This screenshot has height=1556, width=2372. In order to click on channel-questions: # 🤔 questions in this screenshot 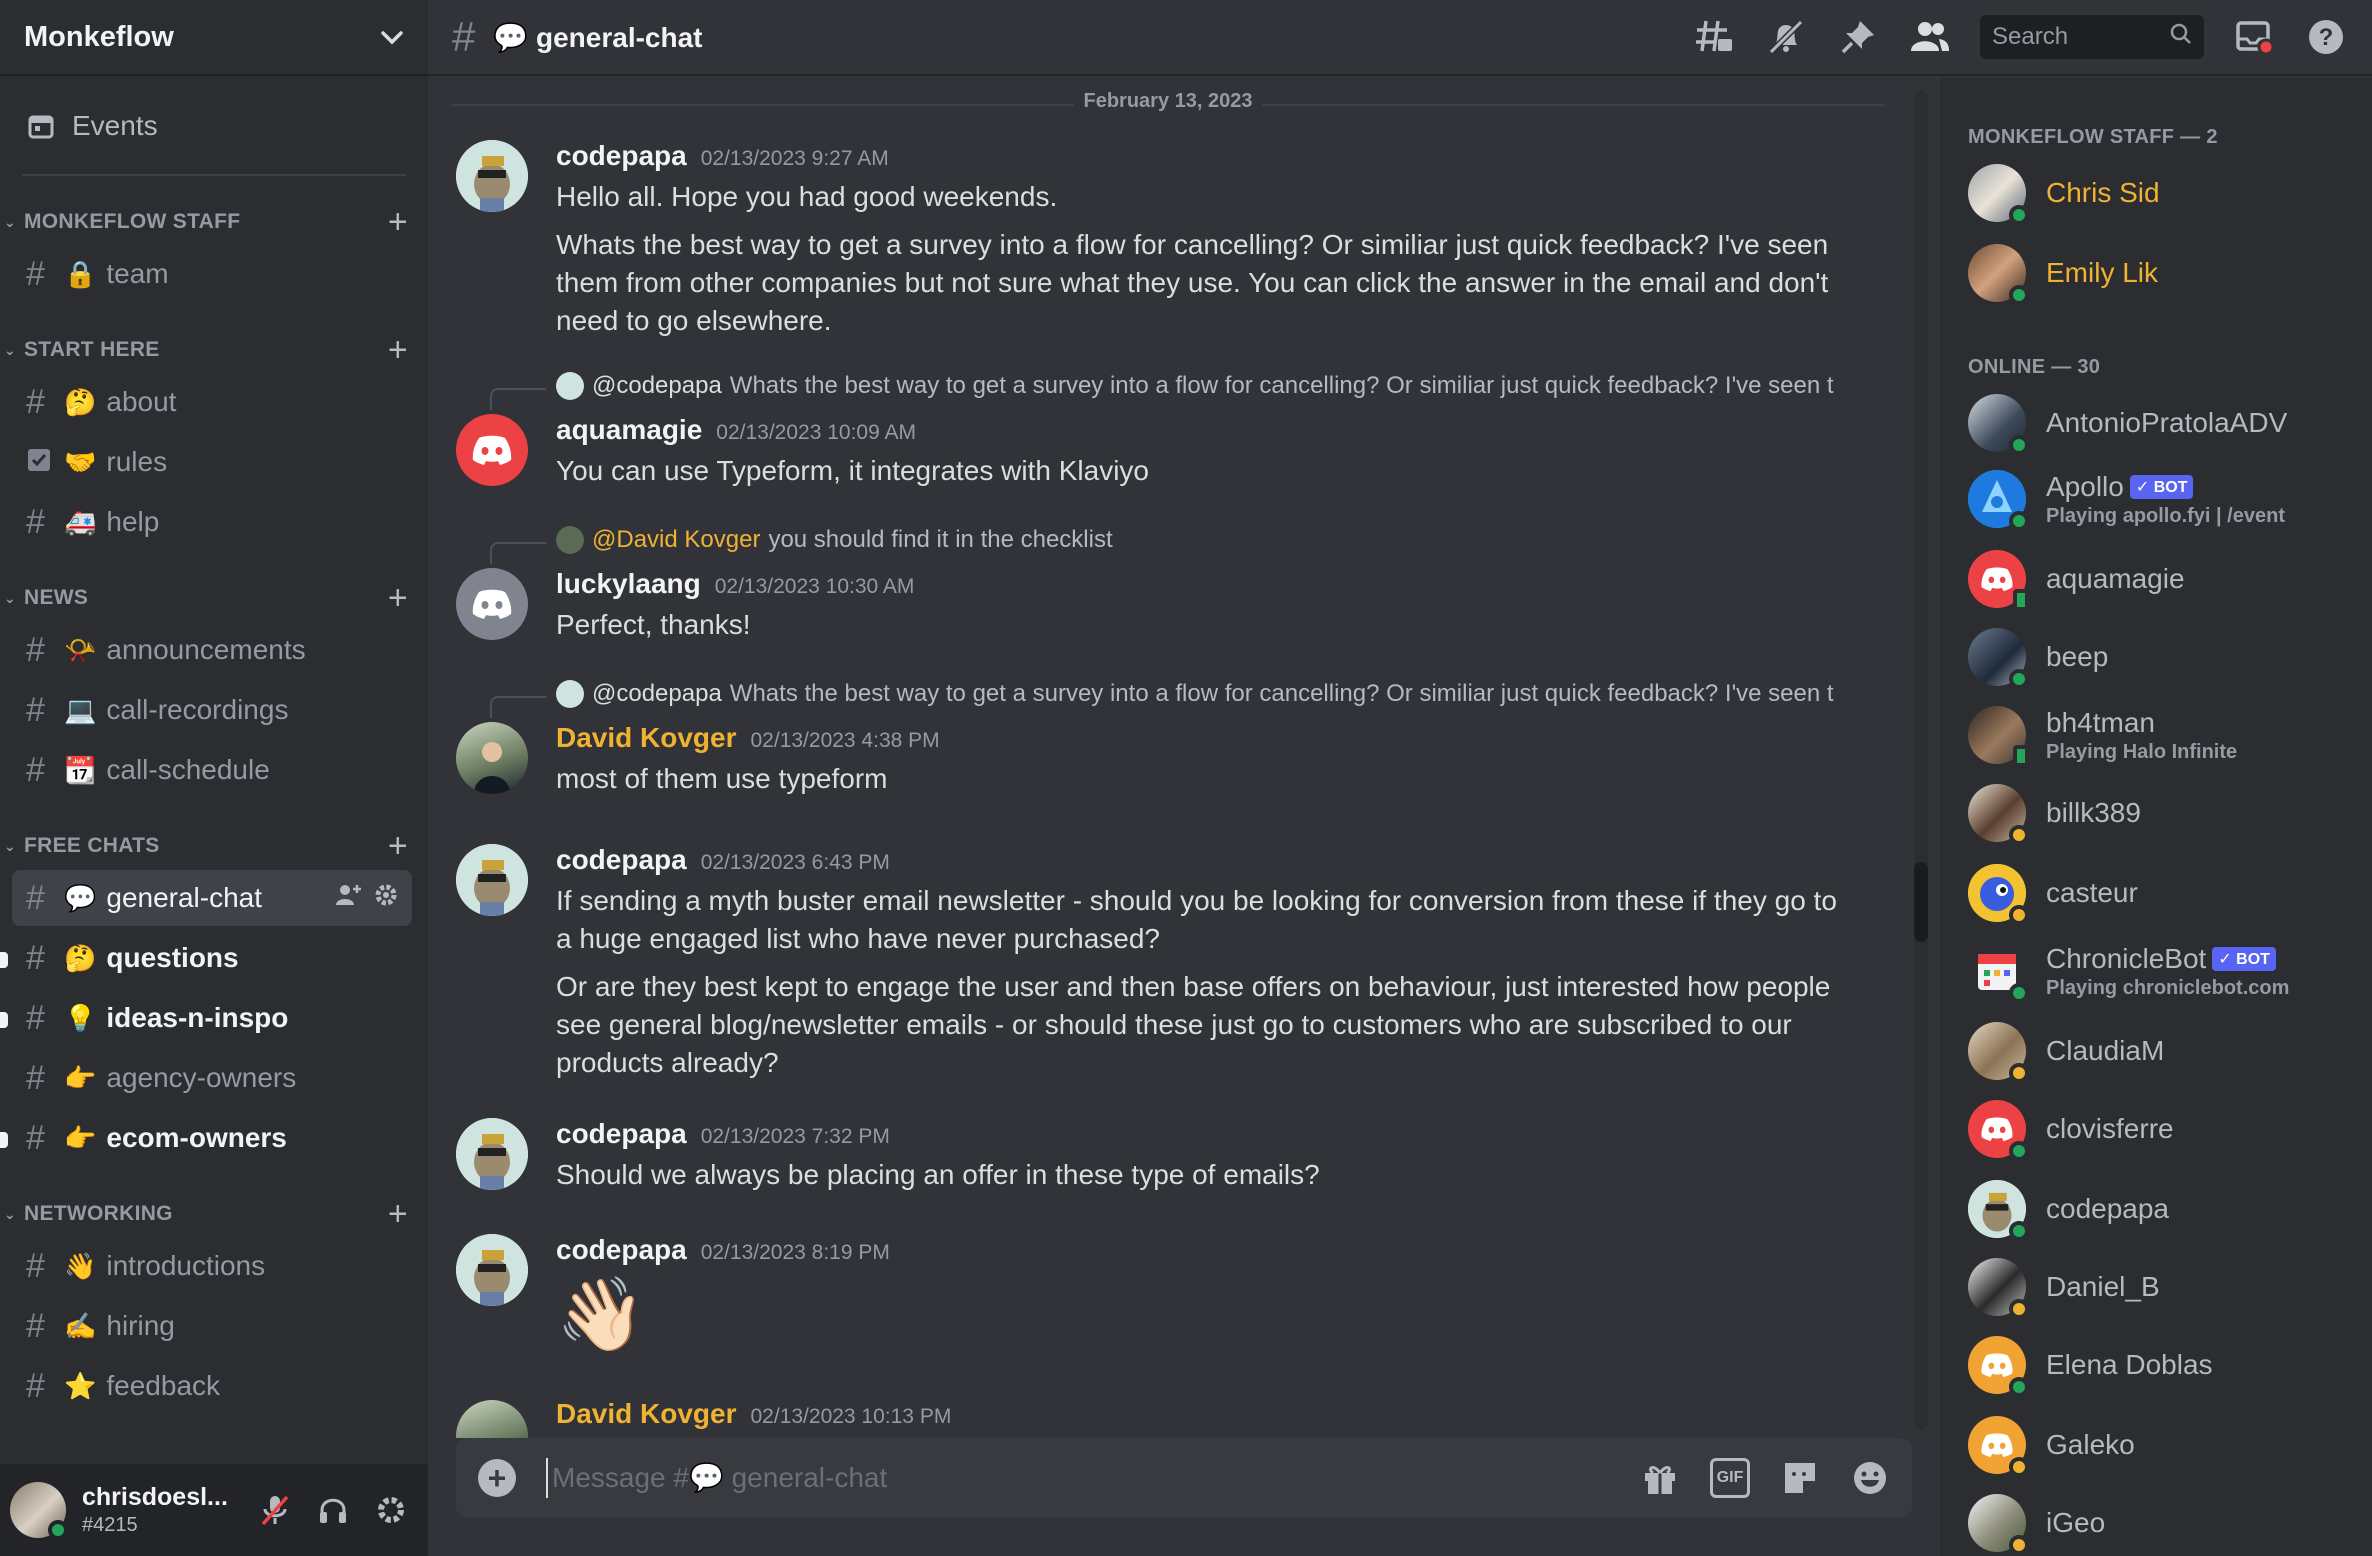, I will do `click(206, 958)`.